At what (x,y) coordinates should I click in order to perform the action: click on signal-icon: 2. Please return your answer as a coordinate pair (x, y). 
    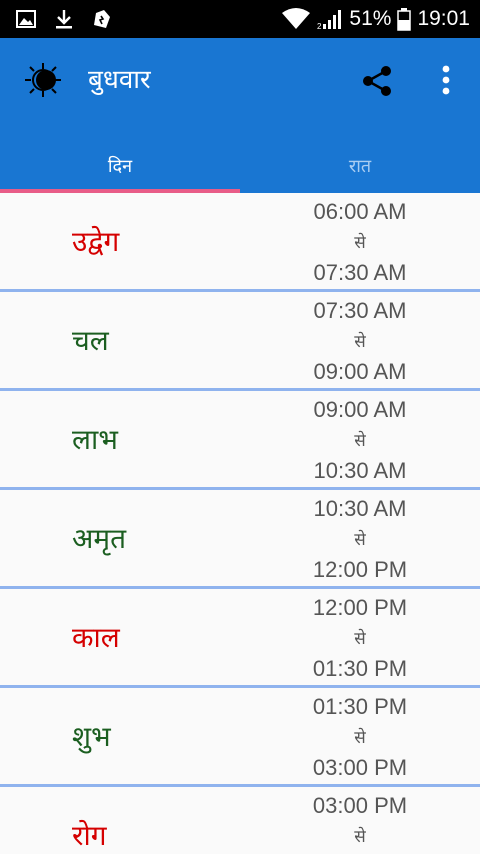
    Looking at the image, I should click on (329, 20).